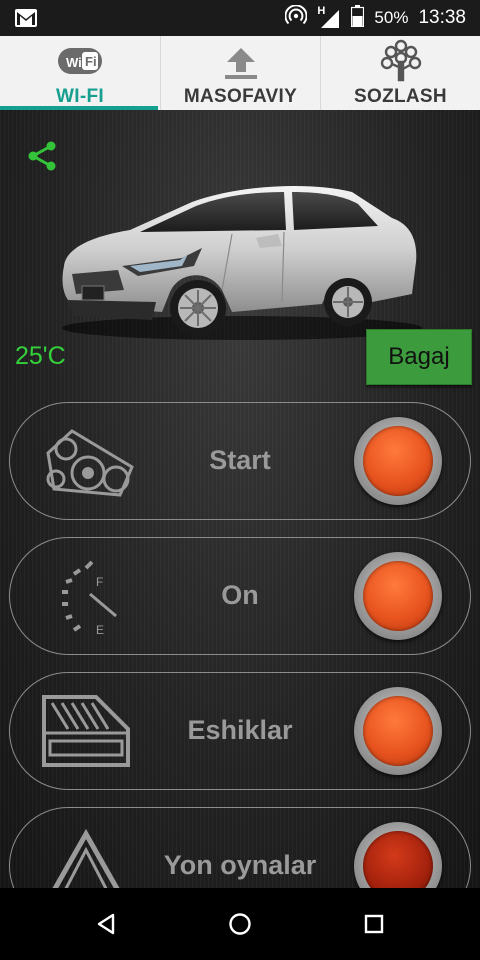 The width and height of the screenshot is (480, 960). I want to click on battery-icon, so click(358, 18).